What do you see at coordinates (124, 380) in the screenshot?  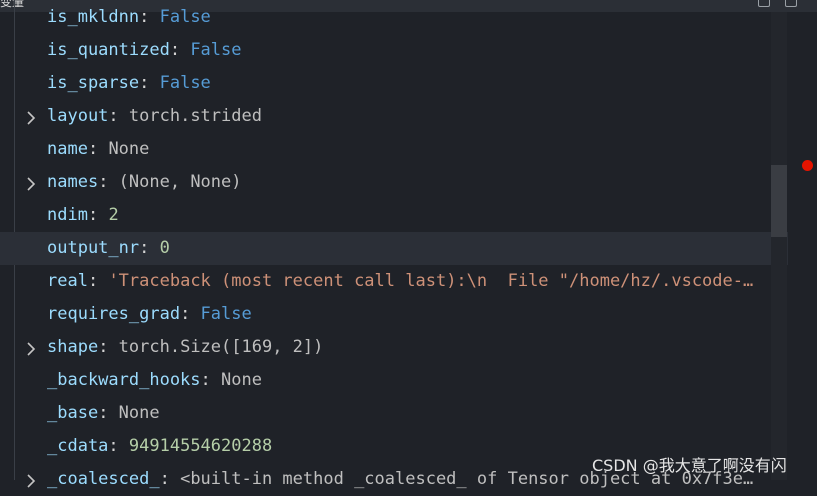 I see `variable-name: _backward_hooks` at bounding box center [124, 380].